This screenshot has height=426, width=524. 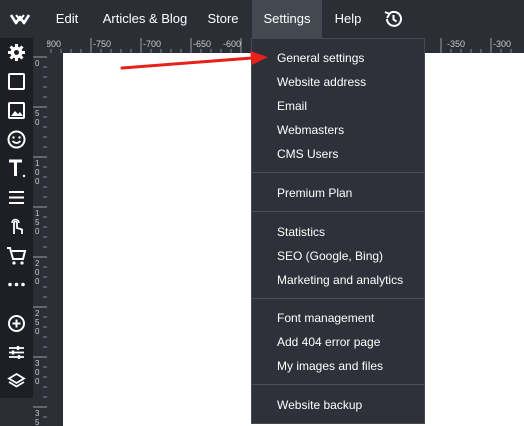 I want to click on menu-item-webmasters: Webmasters, so click(x=338, y=130).